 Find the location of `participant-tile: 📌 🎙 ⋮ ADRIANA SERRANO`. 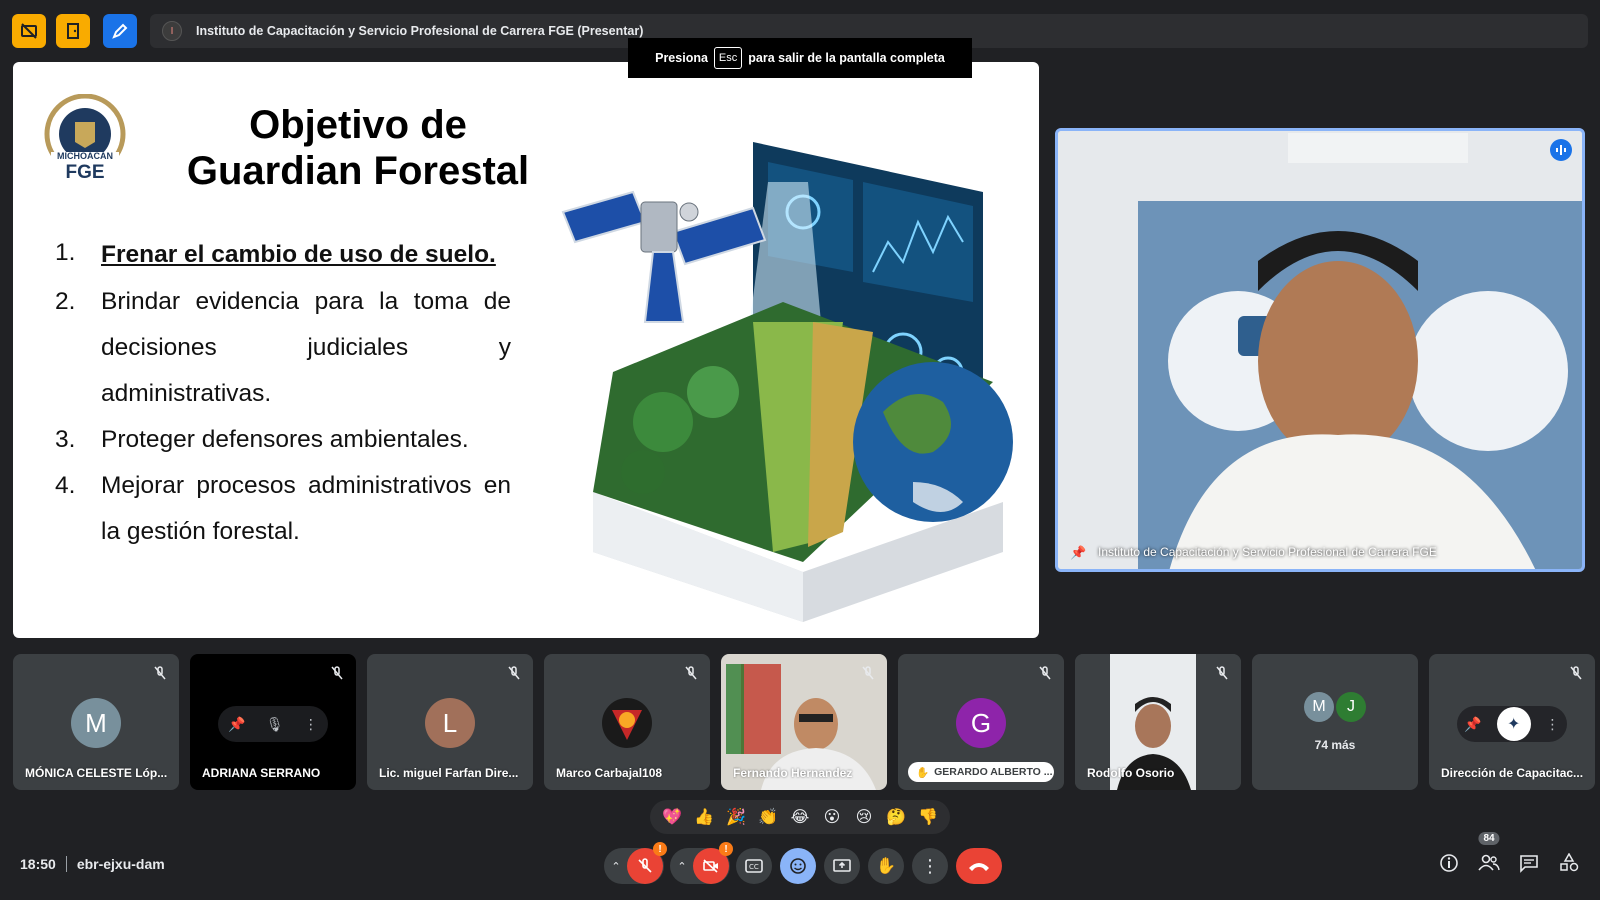

participant-tile: 📌 🎙 ⋮ ADRIANA SERRANO is located at coordinates (273, 722).